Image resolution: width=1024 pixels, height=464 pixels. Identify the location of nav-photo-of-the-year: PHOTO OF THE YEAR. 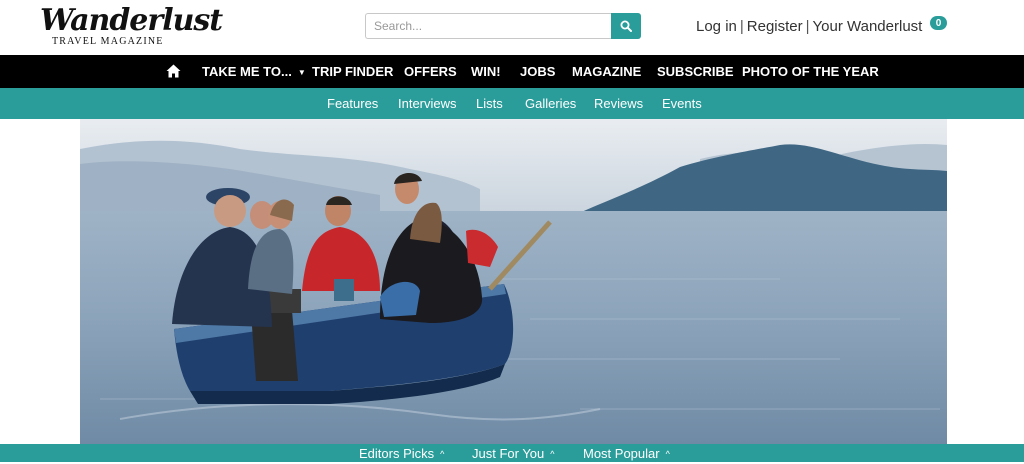
(810, 71).